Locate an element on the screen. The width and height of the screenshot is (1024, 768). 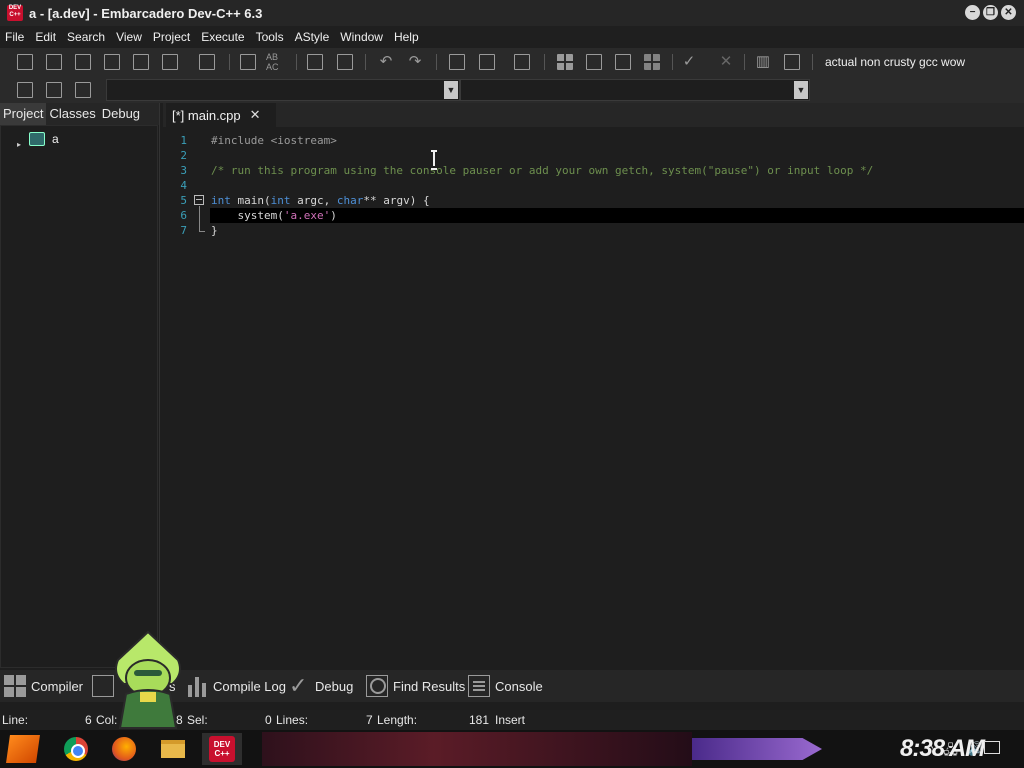
save-all-icon is located at coordinates (112, 62).